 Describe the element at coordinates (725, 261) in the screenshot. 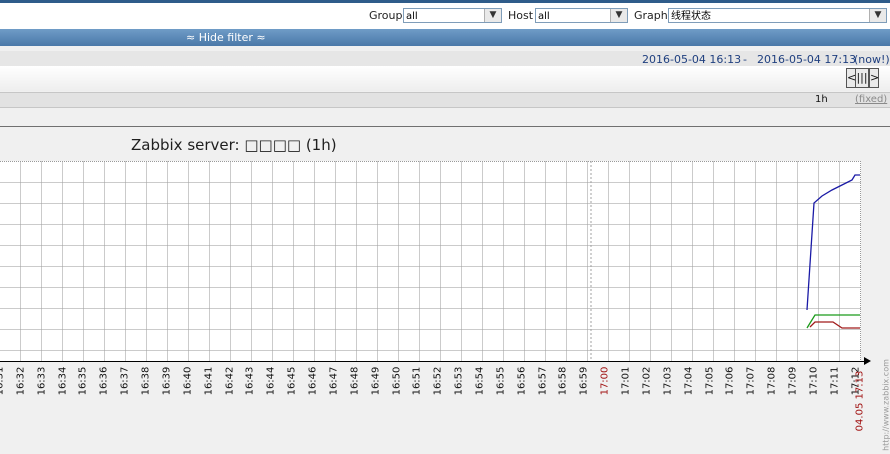

I see `graph-series` at that location.